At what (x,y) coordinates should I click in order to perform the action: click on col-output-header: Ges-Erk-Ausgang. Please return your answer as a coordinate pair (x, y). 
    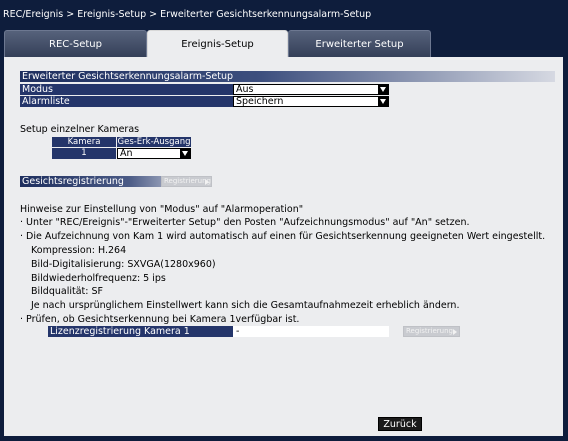
    Looking at the image, I should click on (154, 142).